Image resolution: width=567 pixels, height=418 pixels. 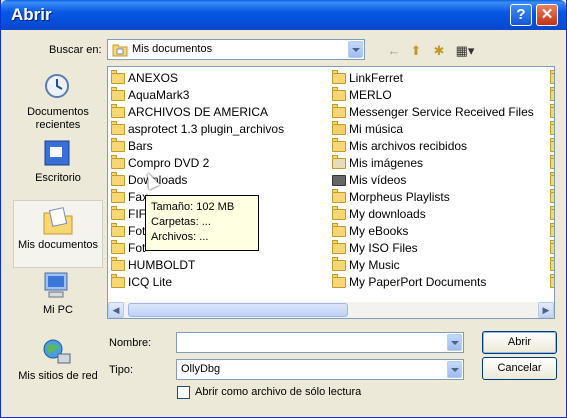 What do you see at coordinates (58, 300) in the screenshot?
I see `place-my-pc: Mi PC` at bounding box center [58, 300].